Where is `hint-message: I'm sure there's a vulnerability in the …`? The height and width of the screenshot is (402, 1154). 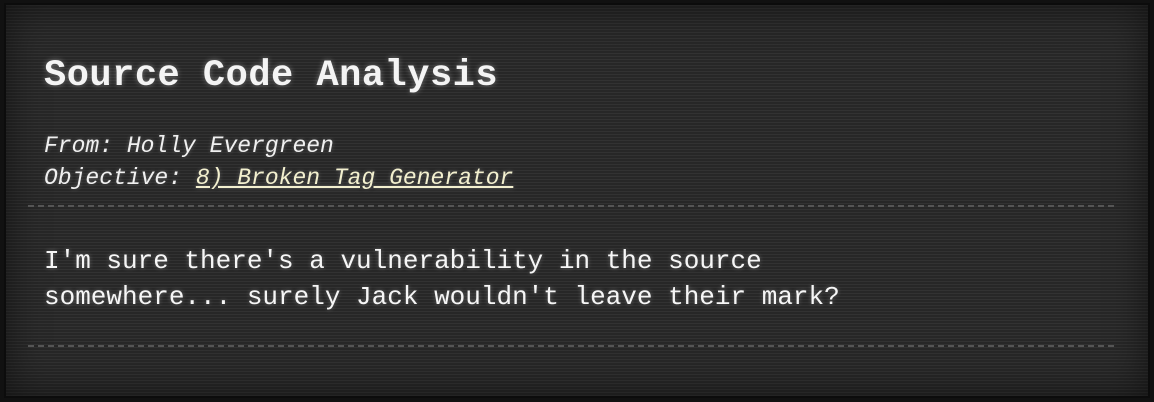 hint-message: I'm sure there's a vulnerability in the … is located at coordinates (442, 279).